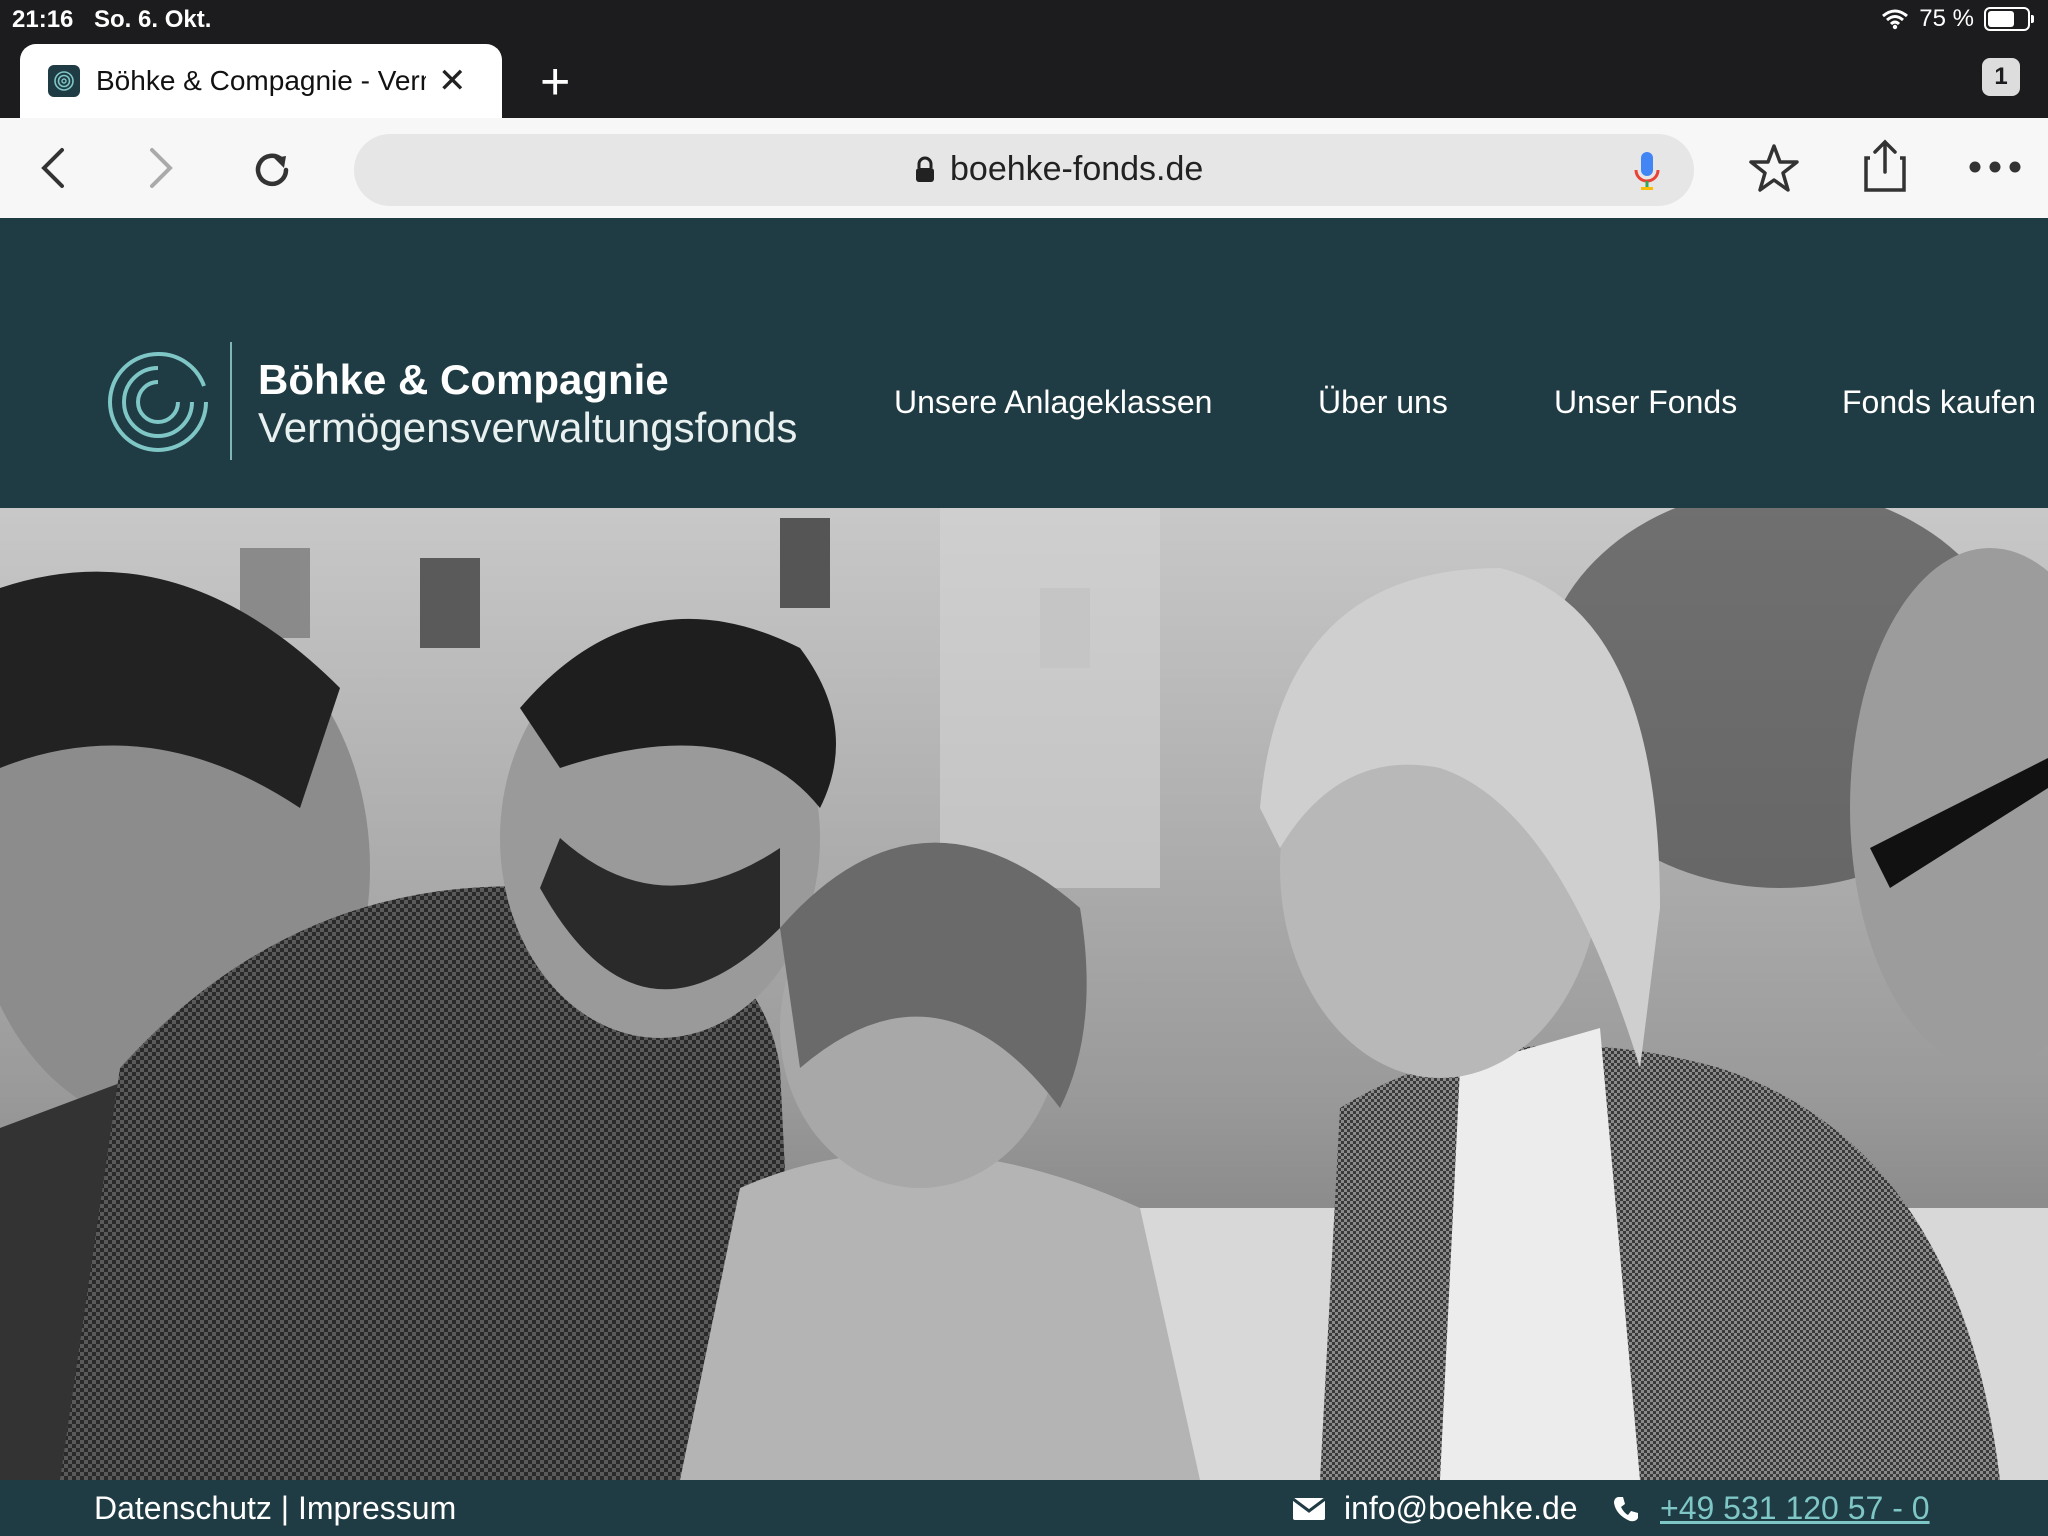 Image resolution: width=2048 pixels, height=1536 pixels. I want to click on nav-unser-fonds: Unser Fonds, so click(1645, 402).